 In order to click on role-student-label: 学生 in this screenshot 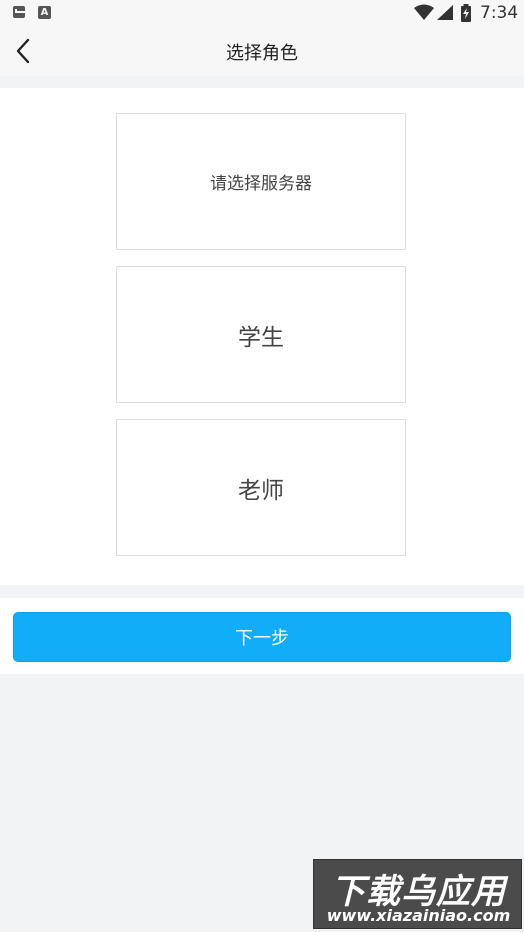, I will do `click(261, 337)`.